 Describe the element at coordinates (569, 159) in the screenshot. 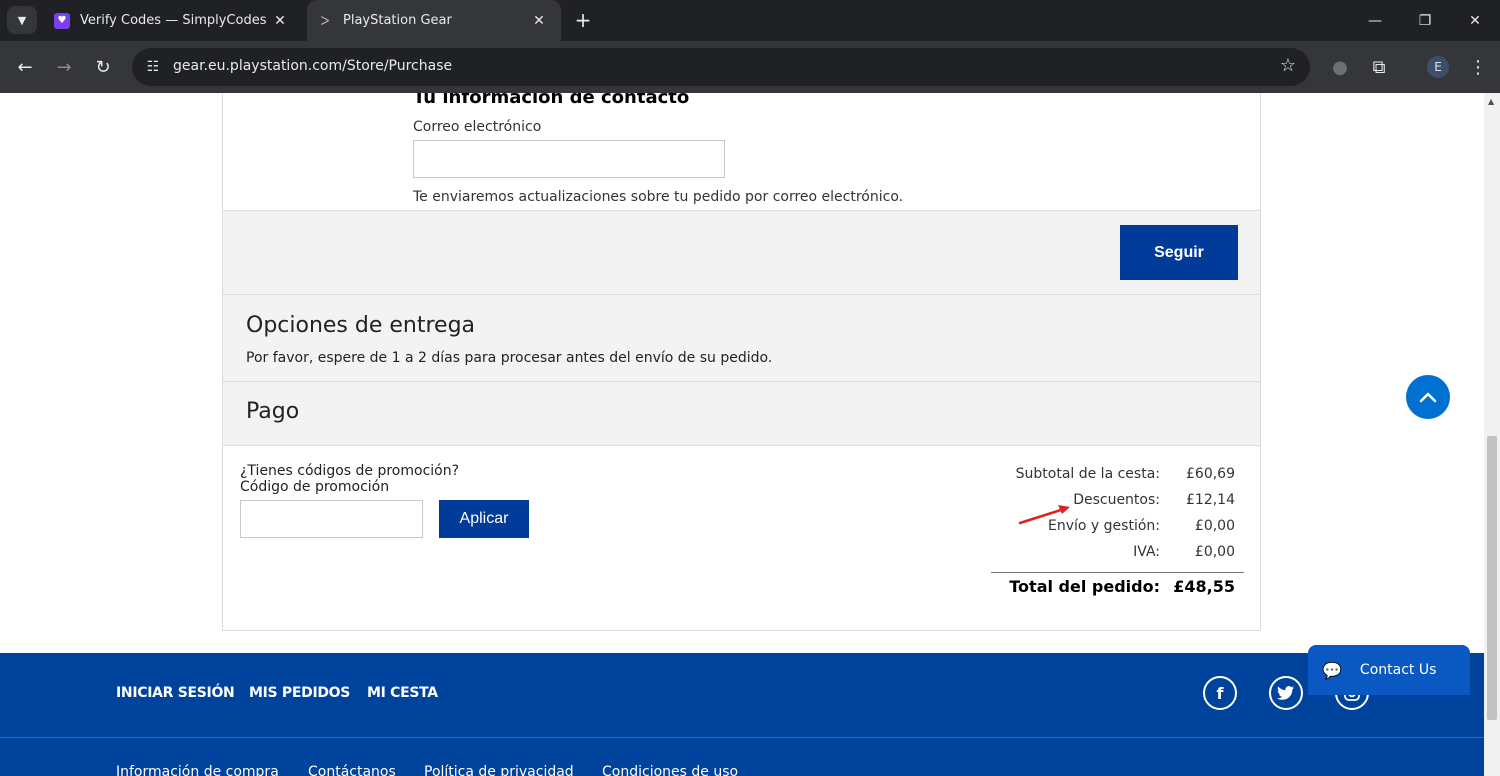

I see `email-field` at that location.